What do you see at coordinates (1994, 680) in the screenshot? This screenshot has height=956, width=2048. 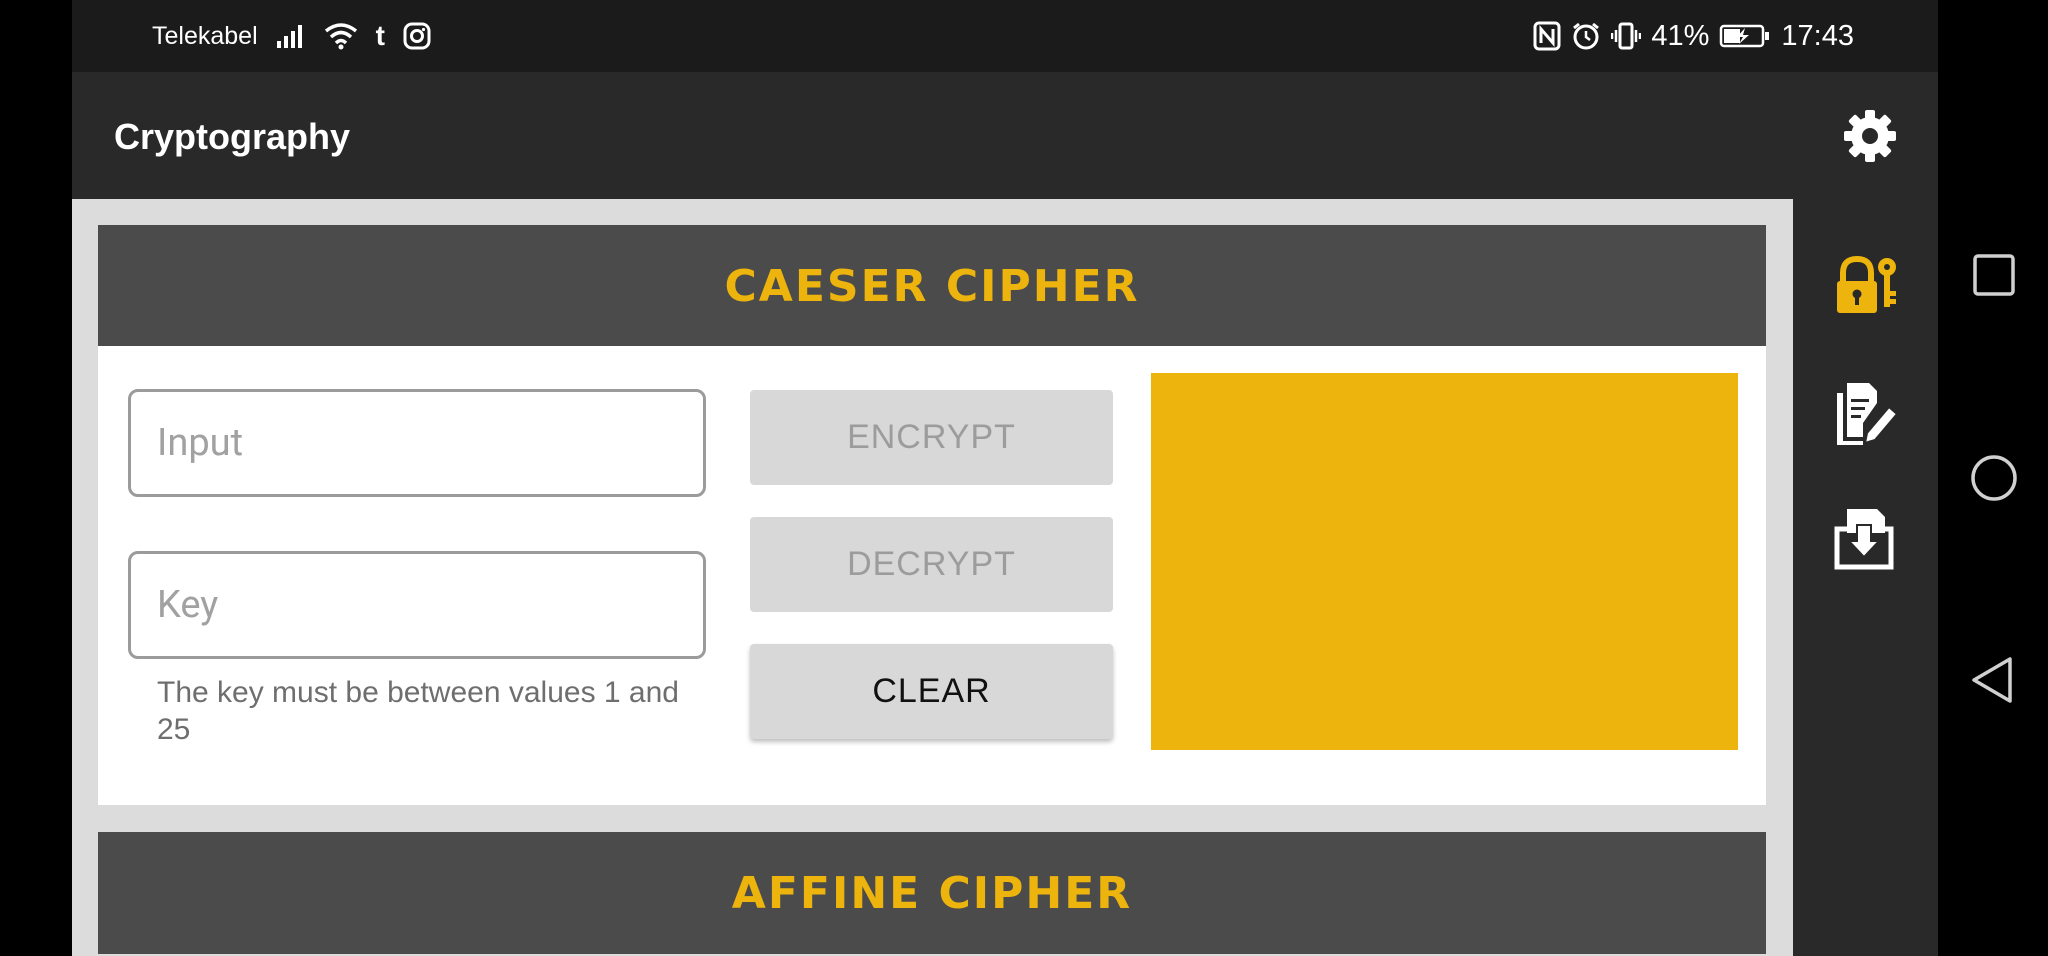 I see `back-triangle-icon` at bounding box center [1994, 680].